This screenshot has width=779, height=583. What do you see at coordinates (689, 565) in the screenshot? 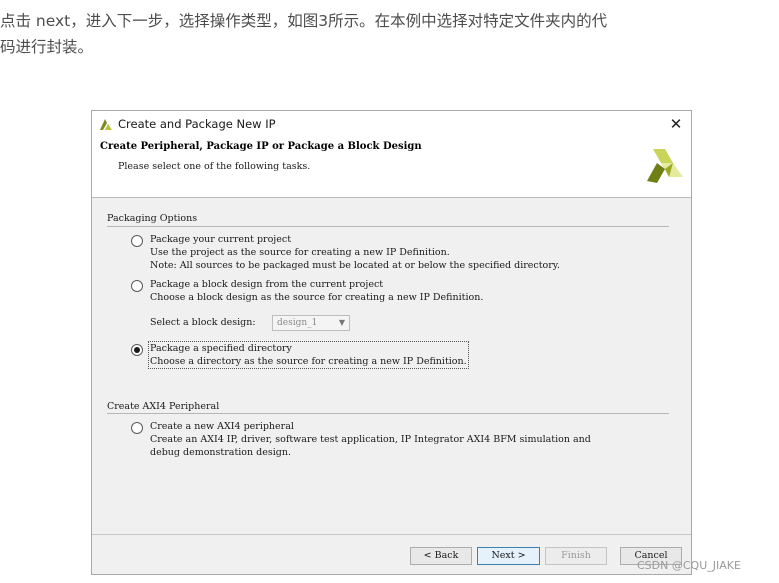
I see `csdn-watermark: CSDN @CQU_JIAKE` at bounding box center [689, 565].